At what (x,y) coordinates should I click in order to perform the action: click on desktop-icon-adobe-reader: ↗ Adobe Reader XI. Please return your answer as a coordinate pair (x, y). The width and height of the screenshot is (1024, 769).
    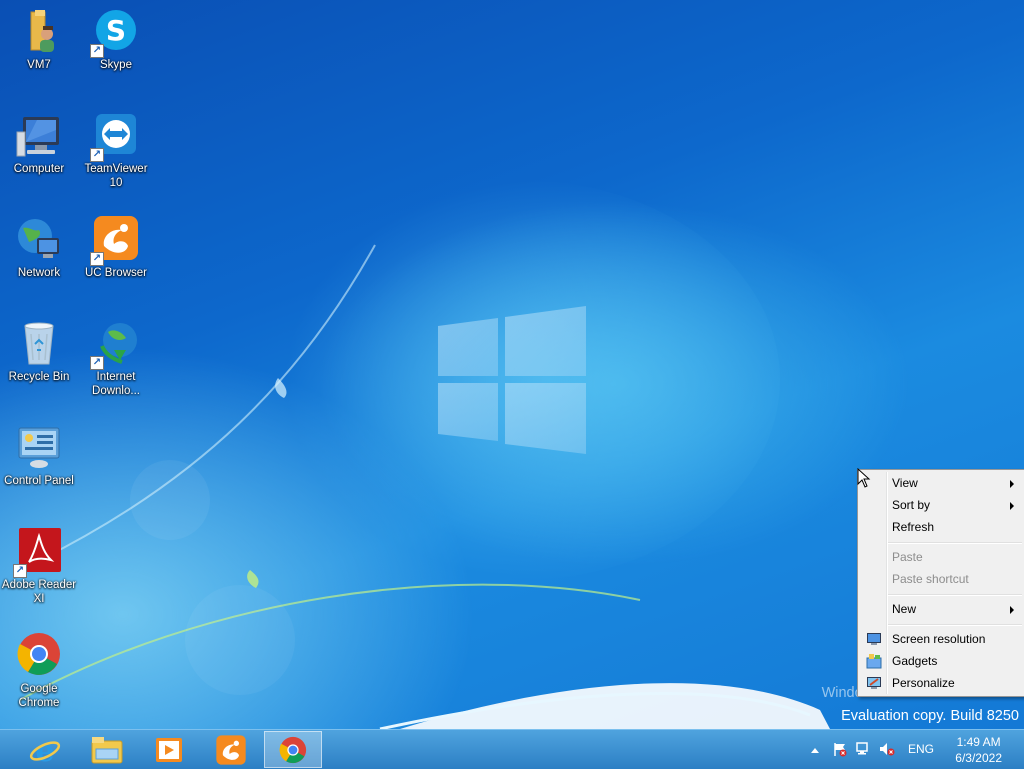
    Looking at the image, I should click on (39, 567).